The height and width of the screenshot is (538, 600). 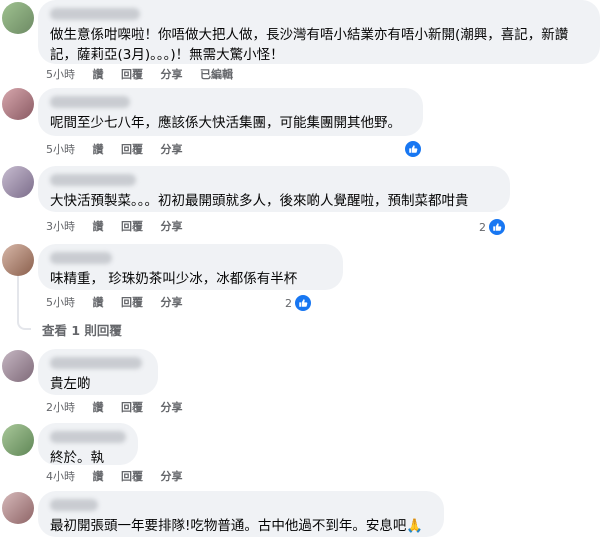 I want to click on reaction-summary, so click(x=413, y=149).